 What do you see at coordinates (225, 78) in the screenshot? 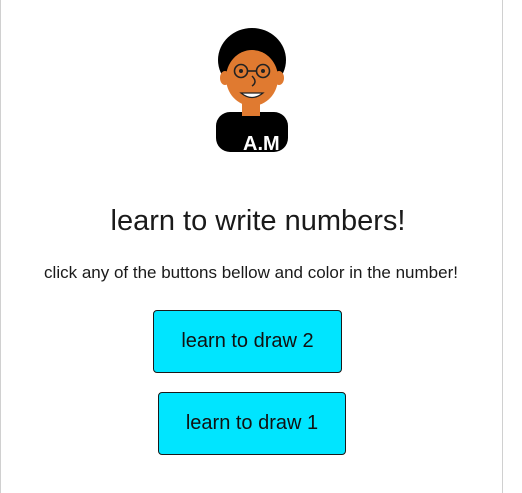
I see `avatar-ear-left` at bounding box center [225, 78].